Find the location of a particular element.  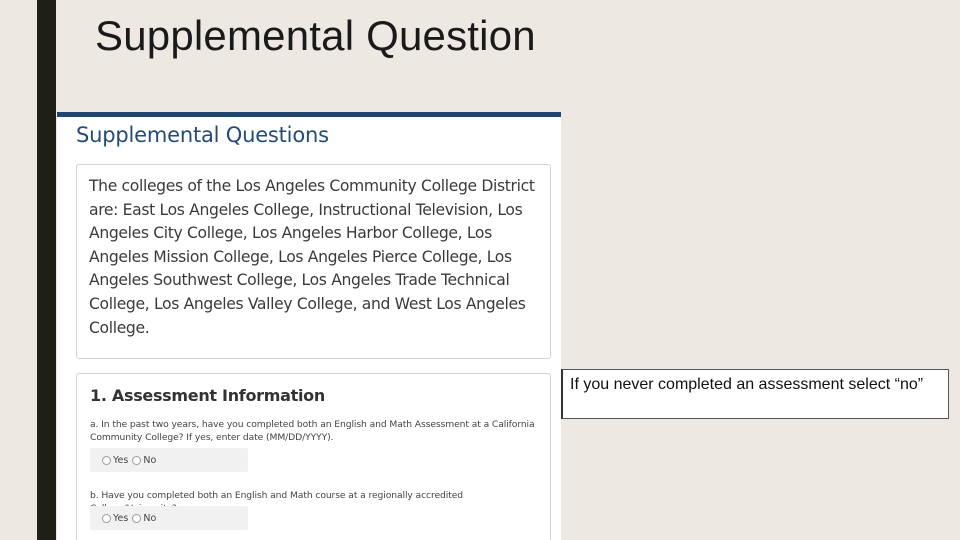

question-b-no-radio: No is located at coordinates (144, 518).